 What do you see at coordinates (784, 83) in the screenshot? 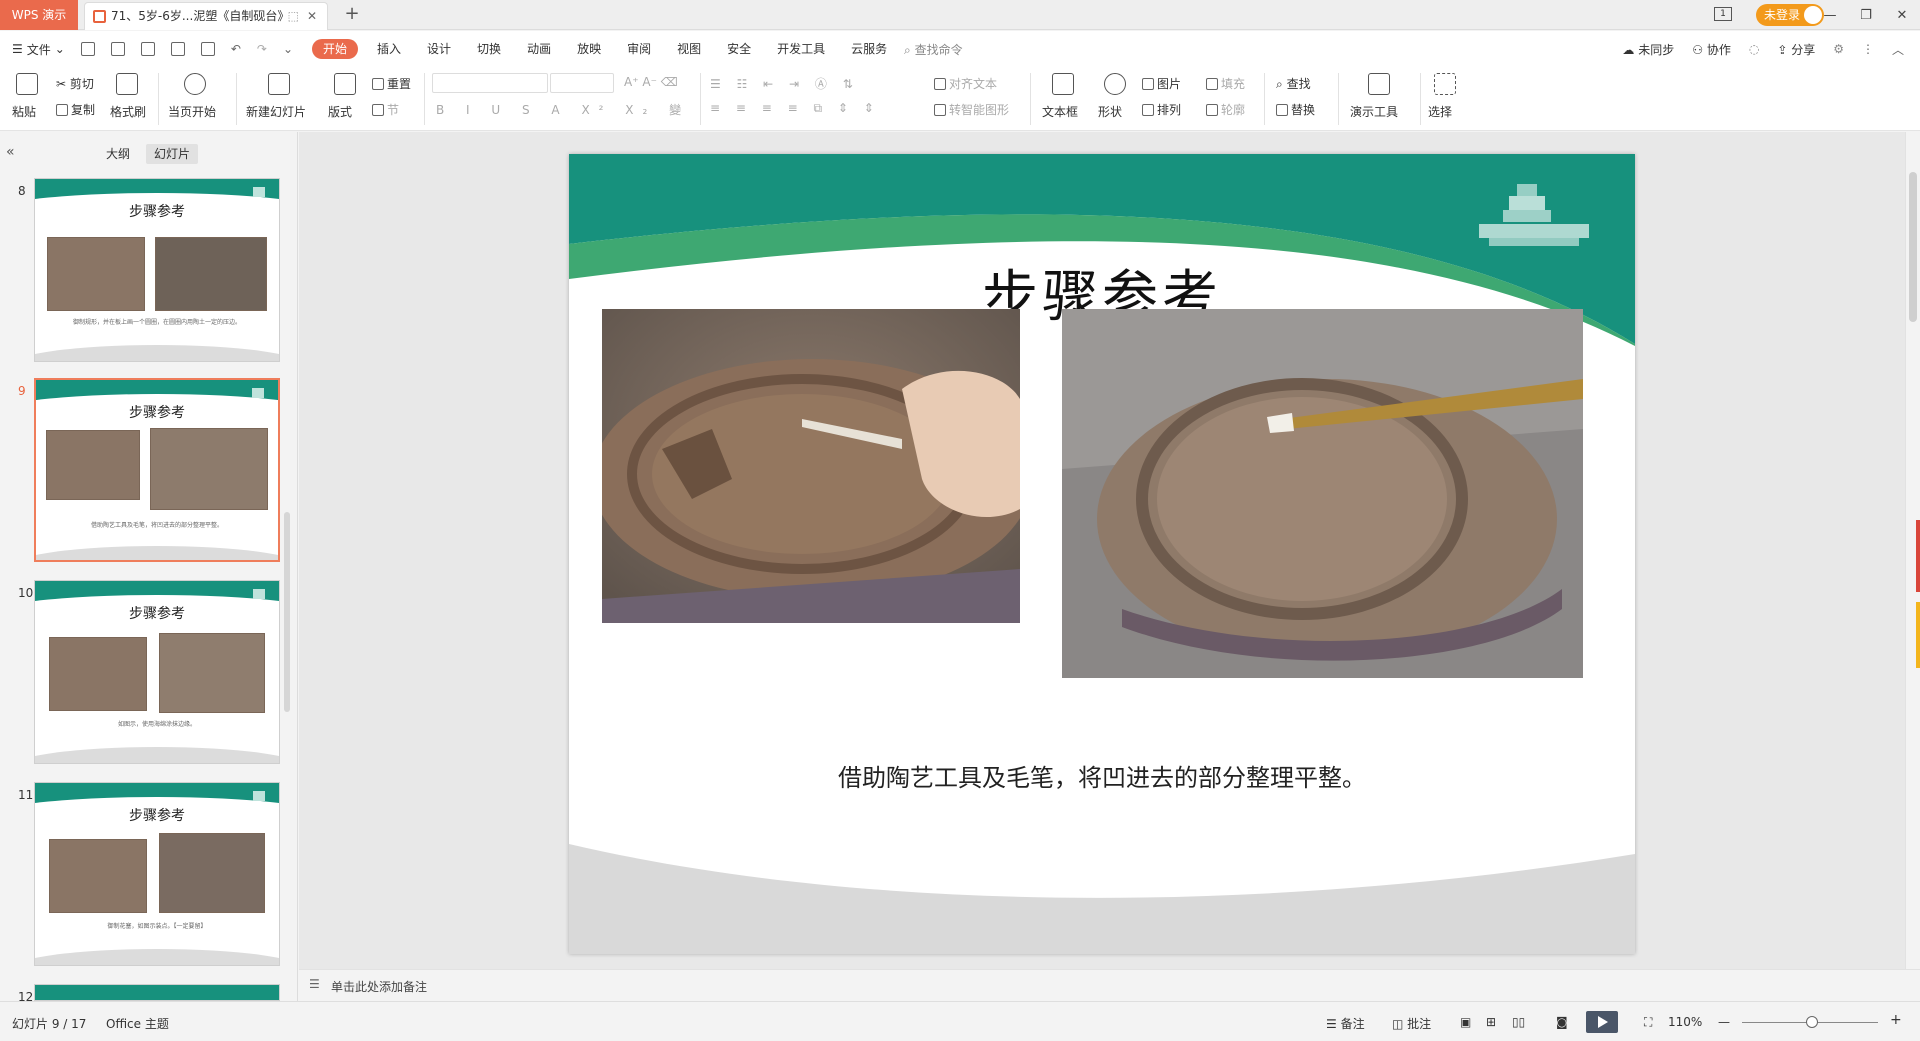
I see `list-buttons: ☰ ☷ ⇤ ⇥ Ⓐ ⇅` at bounding box center [784, 83].